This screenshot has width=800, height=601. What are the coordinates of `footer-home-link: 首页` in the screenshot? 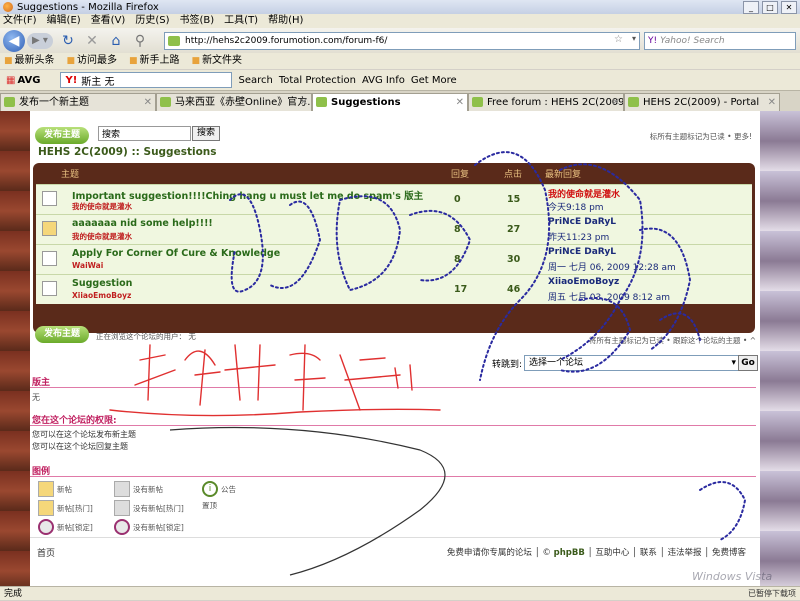 It's located at (46, 552).